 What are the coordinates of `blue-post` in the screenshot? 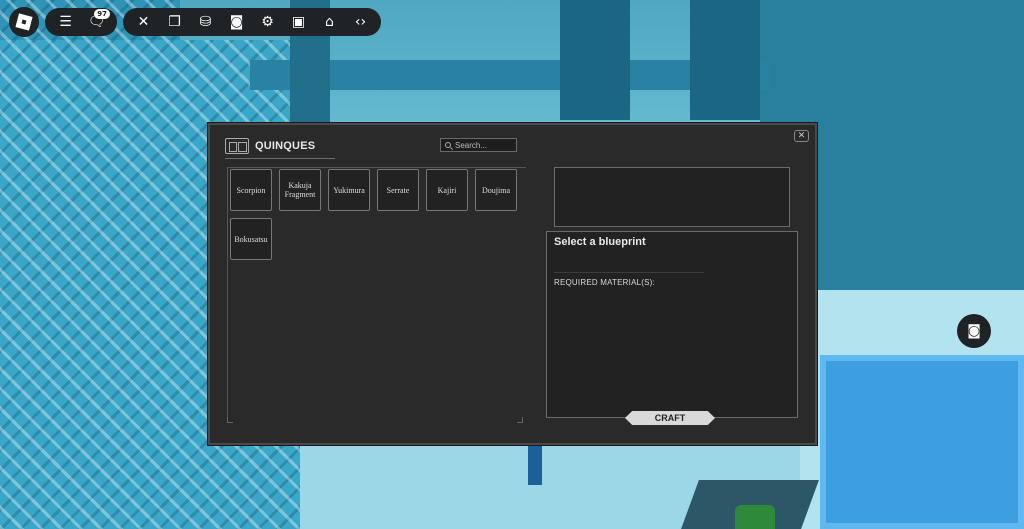 It's located at (535, 462).